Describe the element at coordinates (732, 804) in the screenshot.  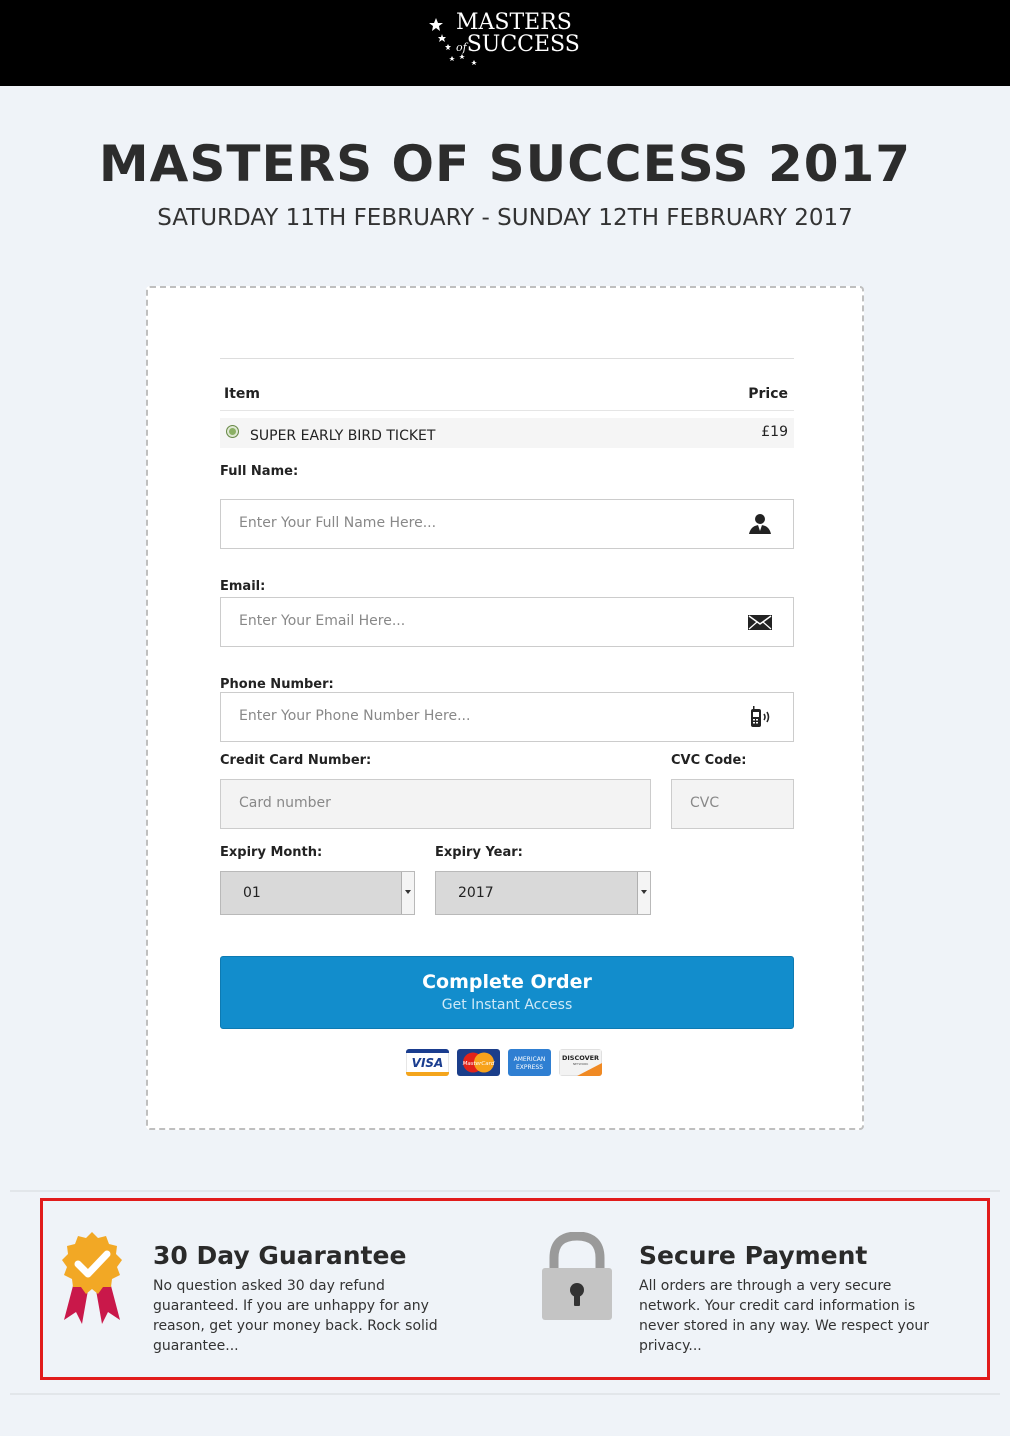
I see `cvc-field: CVC` at that location.